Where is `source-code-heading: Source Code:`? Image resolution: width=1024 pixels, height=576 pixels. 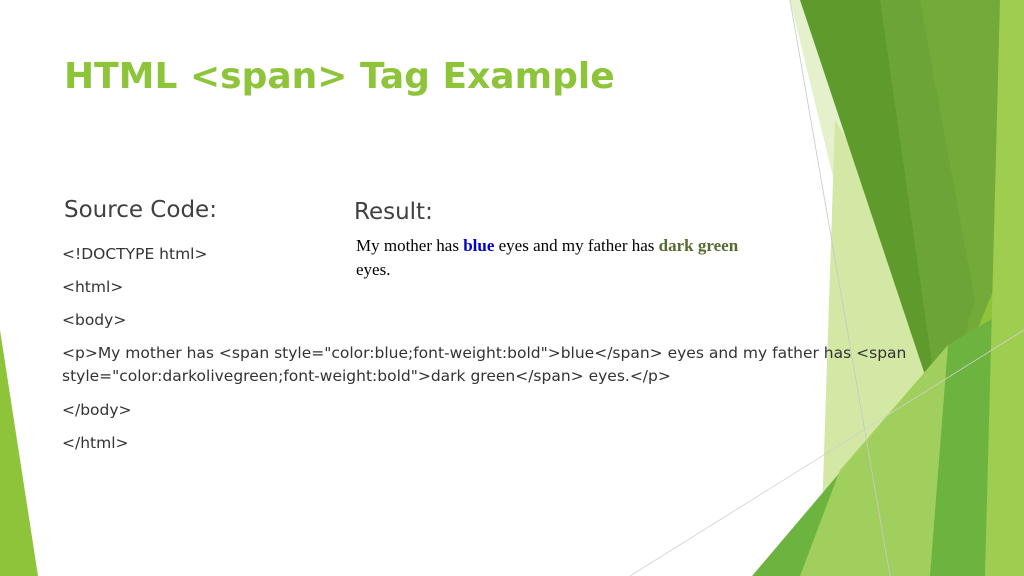 source-code-heading: Source Code: is located at coordinates (140, 210).